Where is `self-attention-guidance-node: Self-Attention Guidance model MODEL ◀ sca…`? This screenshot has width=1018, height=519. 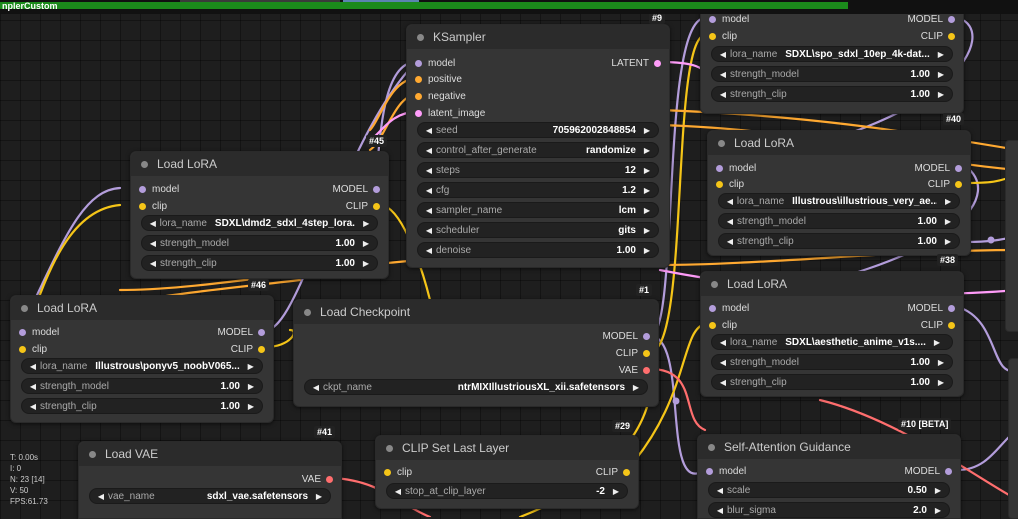
self-attention-guidance-node: Self-Attention Guidance model MODEL ◀ sca… is located at coordinates (829, 476).